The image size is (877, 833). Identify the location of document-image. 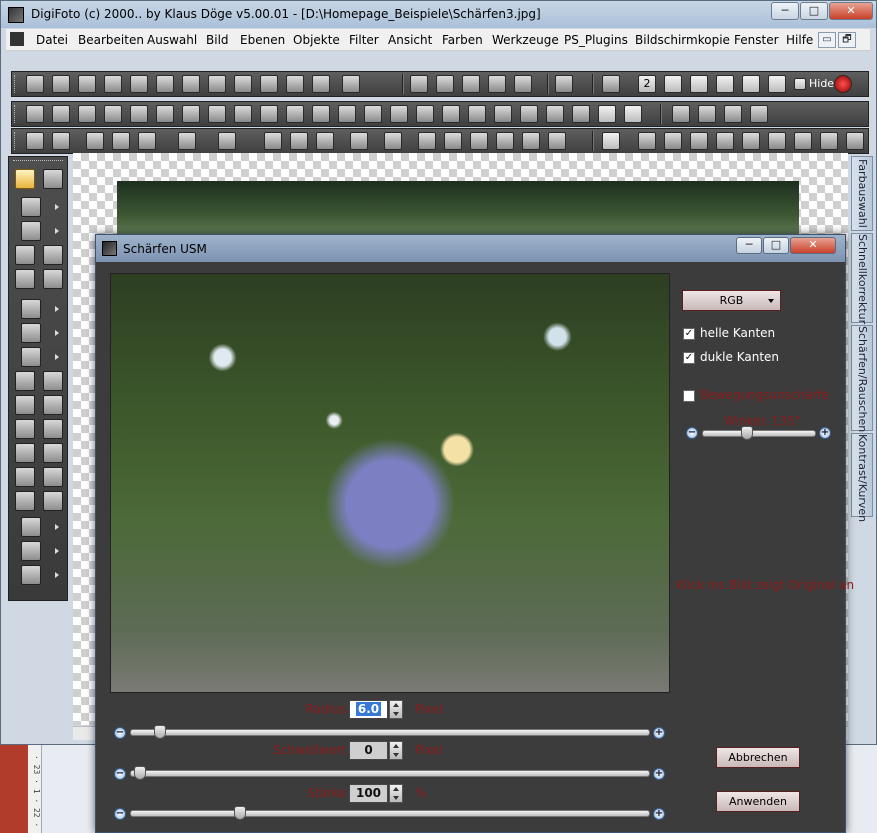
(458, 211).